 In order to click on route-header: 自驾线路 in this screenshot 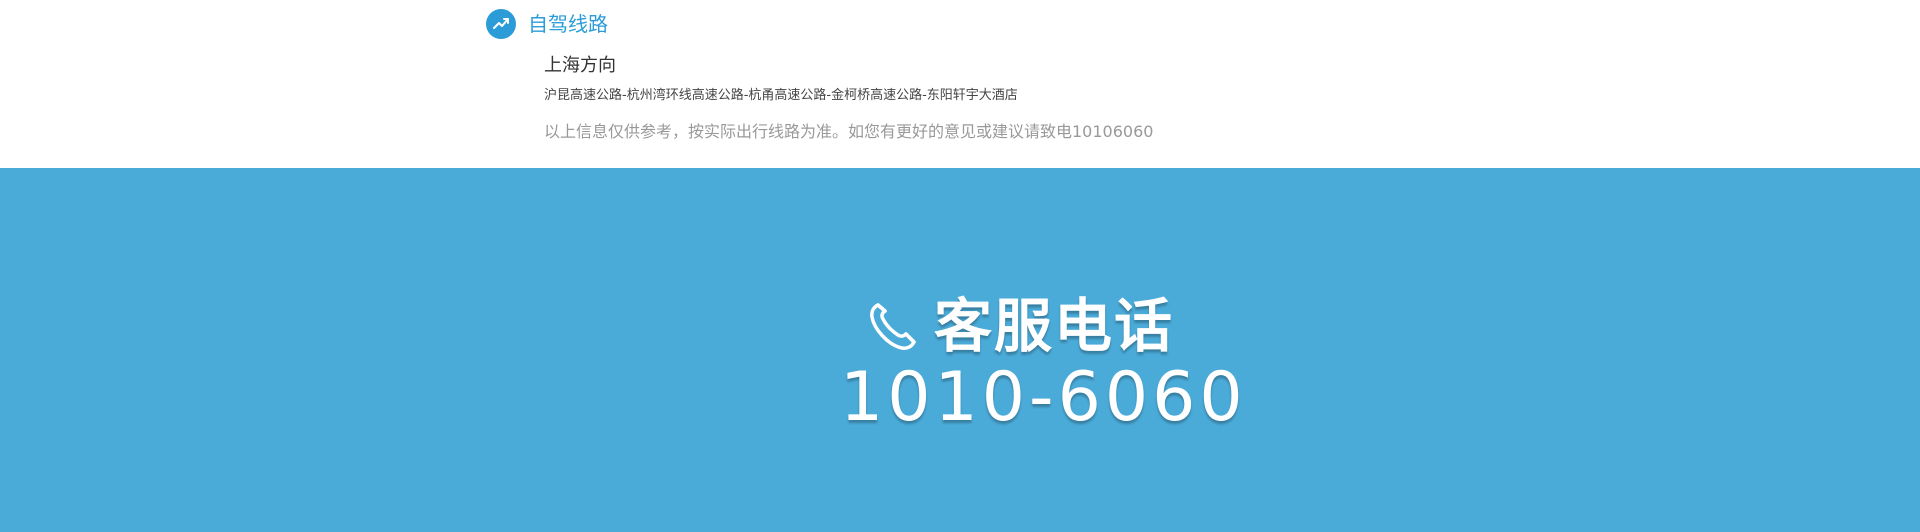, I will do `click(547, 24)`.